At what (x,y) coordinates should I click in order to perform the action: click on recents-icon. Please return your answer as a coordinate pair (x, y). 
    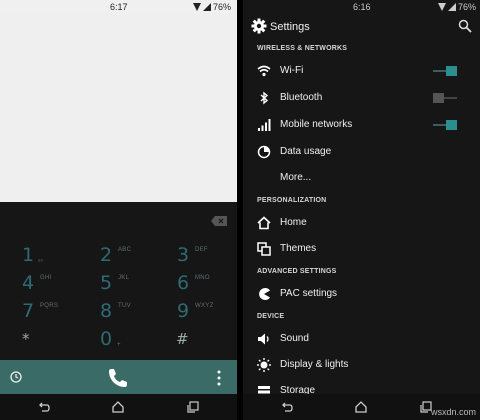
    Looking at the image, I should click on (193, 407).